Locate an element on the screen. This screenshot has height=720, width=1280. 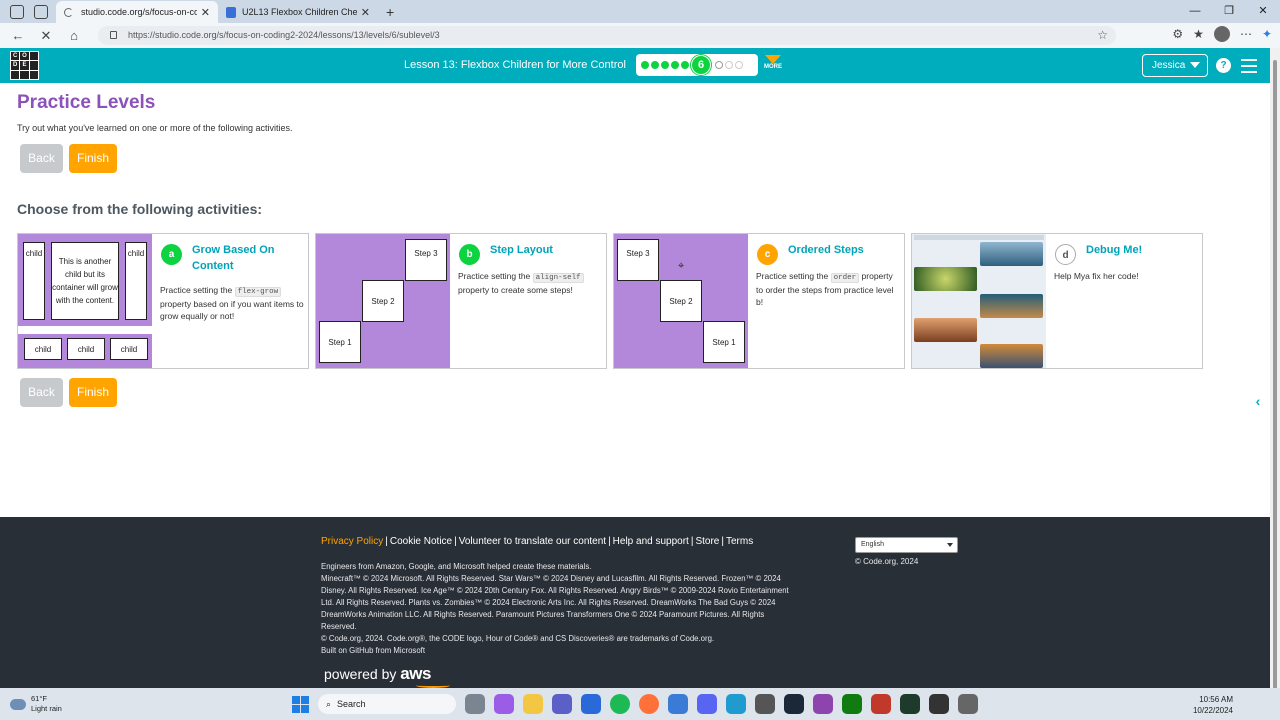
code-org-logo: C O D E is located at coordinates (24, 65).